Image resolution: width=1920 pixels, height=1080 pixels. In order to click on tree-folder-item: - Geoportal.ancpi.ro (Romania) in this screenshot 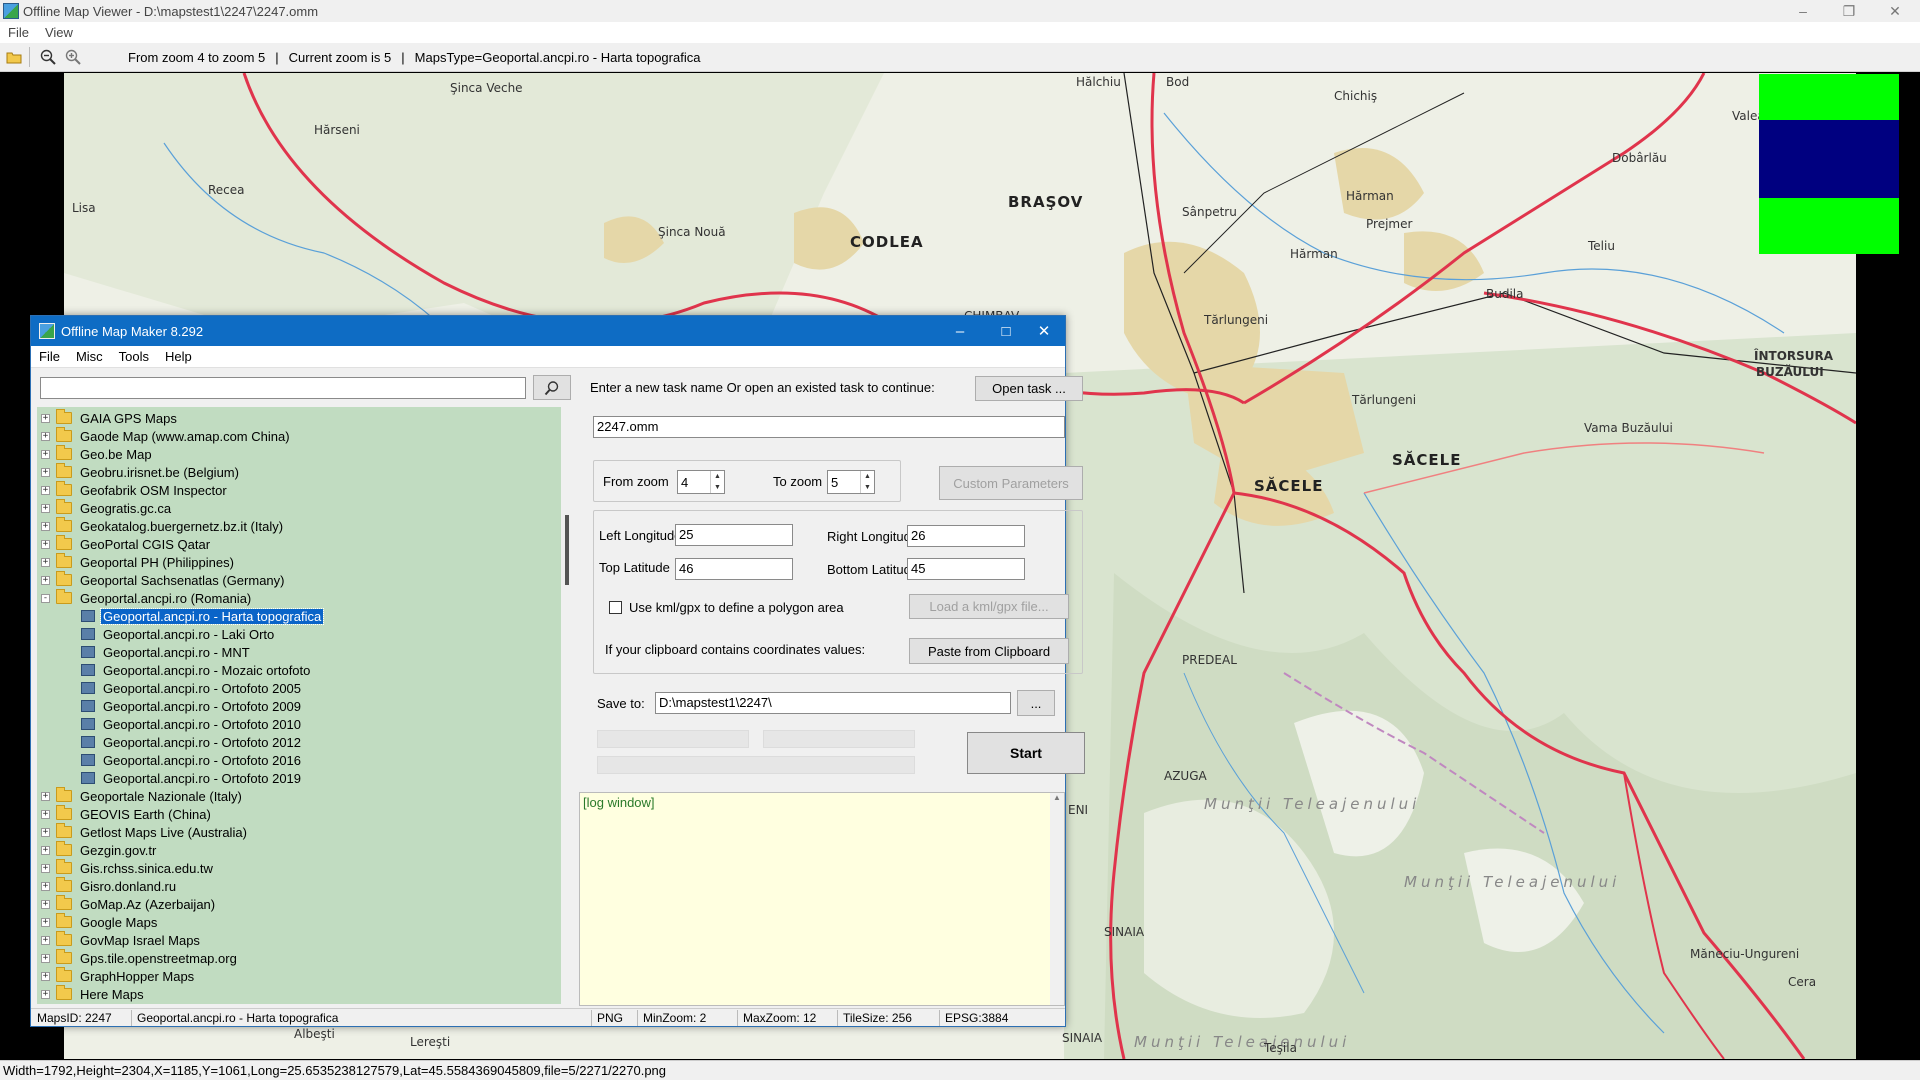, I will do `click(147, 598)`.